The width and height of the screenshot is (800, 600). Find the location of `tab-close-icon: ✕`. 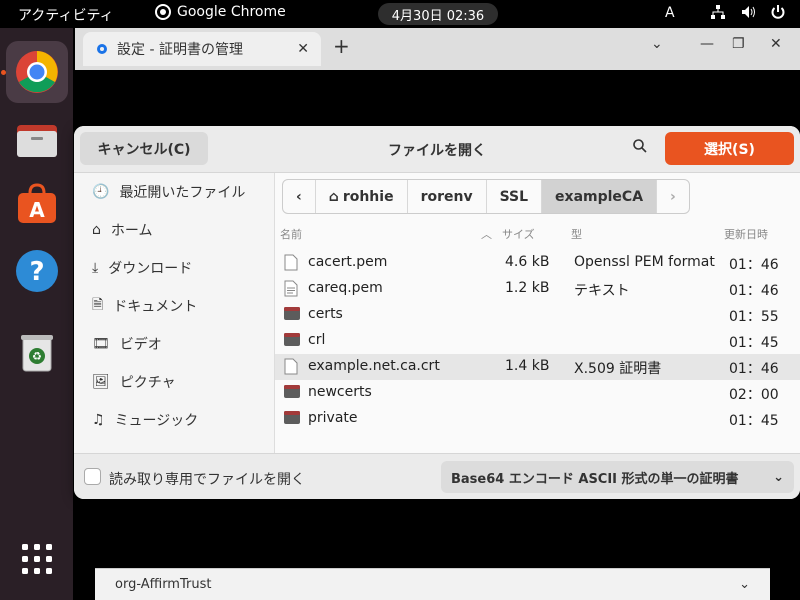

tab-close-icon: ✕ is located at coordinates (303, 49).